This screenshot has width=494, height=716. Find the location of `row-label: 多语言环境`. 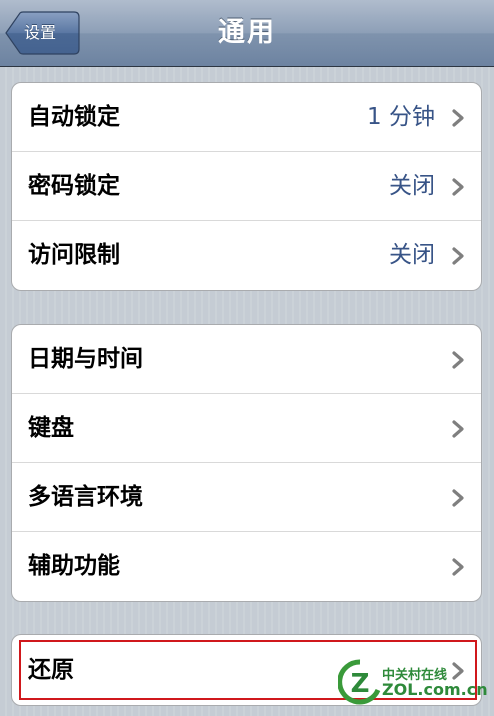

row-label: 多语言环境 is located at coordinates (85, 497).